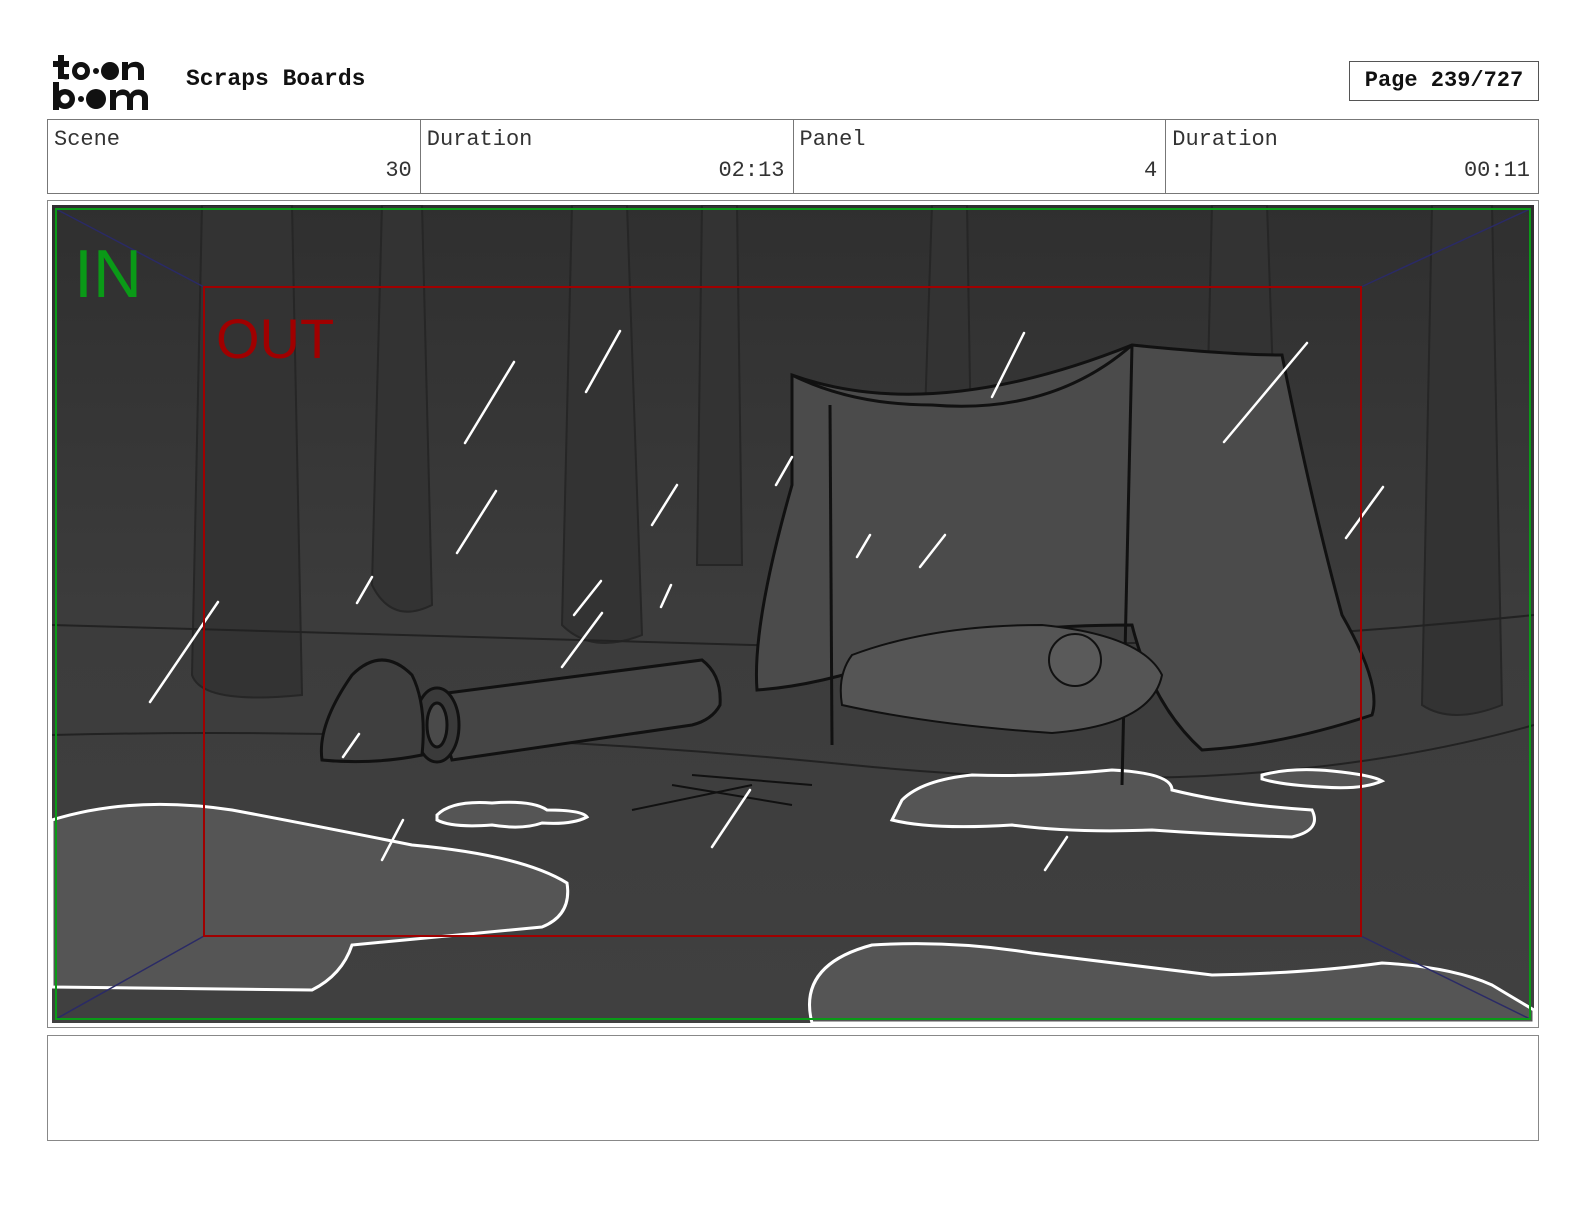  What do you see at coordinates (234, 156) in the screenshot?
I see `scene-cell: Scene 30` at bounding box center [234, 156].